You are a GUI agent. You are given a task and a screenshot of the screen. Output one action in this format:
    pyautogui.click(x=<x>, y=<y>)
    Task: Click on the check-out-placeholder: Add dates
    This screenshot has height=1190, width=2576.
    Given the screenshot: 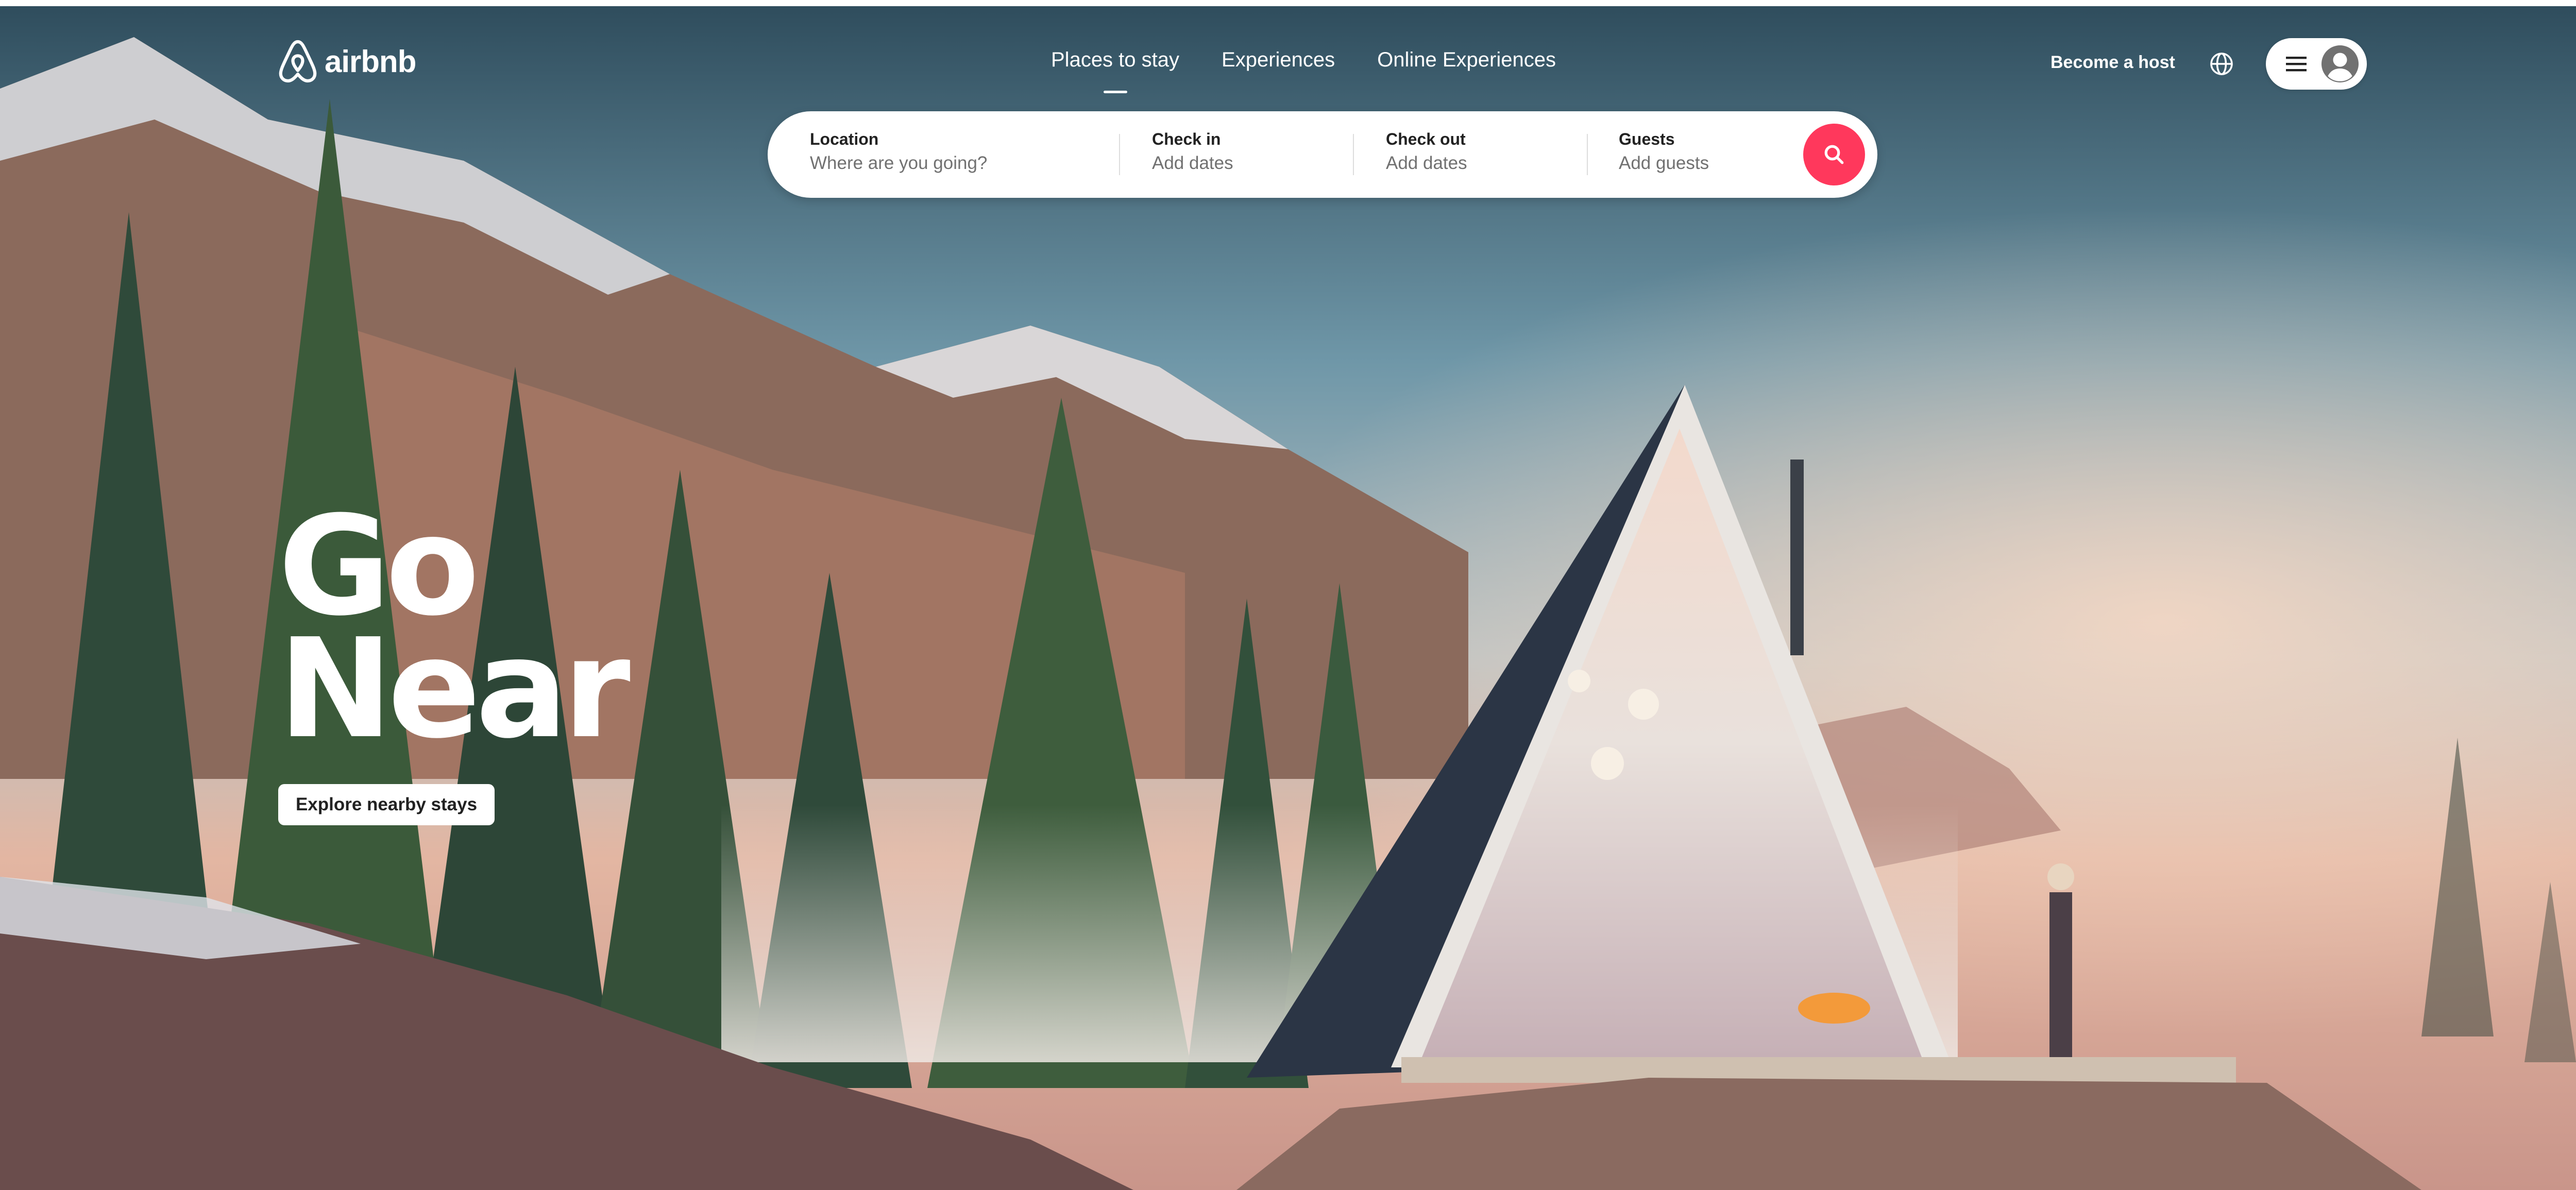 What is the action you would take?
    pyautogui.click(x=1426, y=163)
    